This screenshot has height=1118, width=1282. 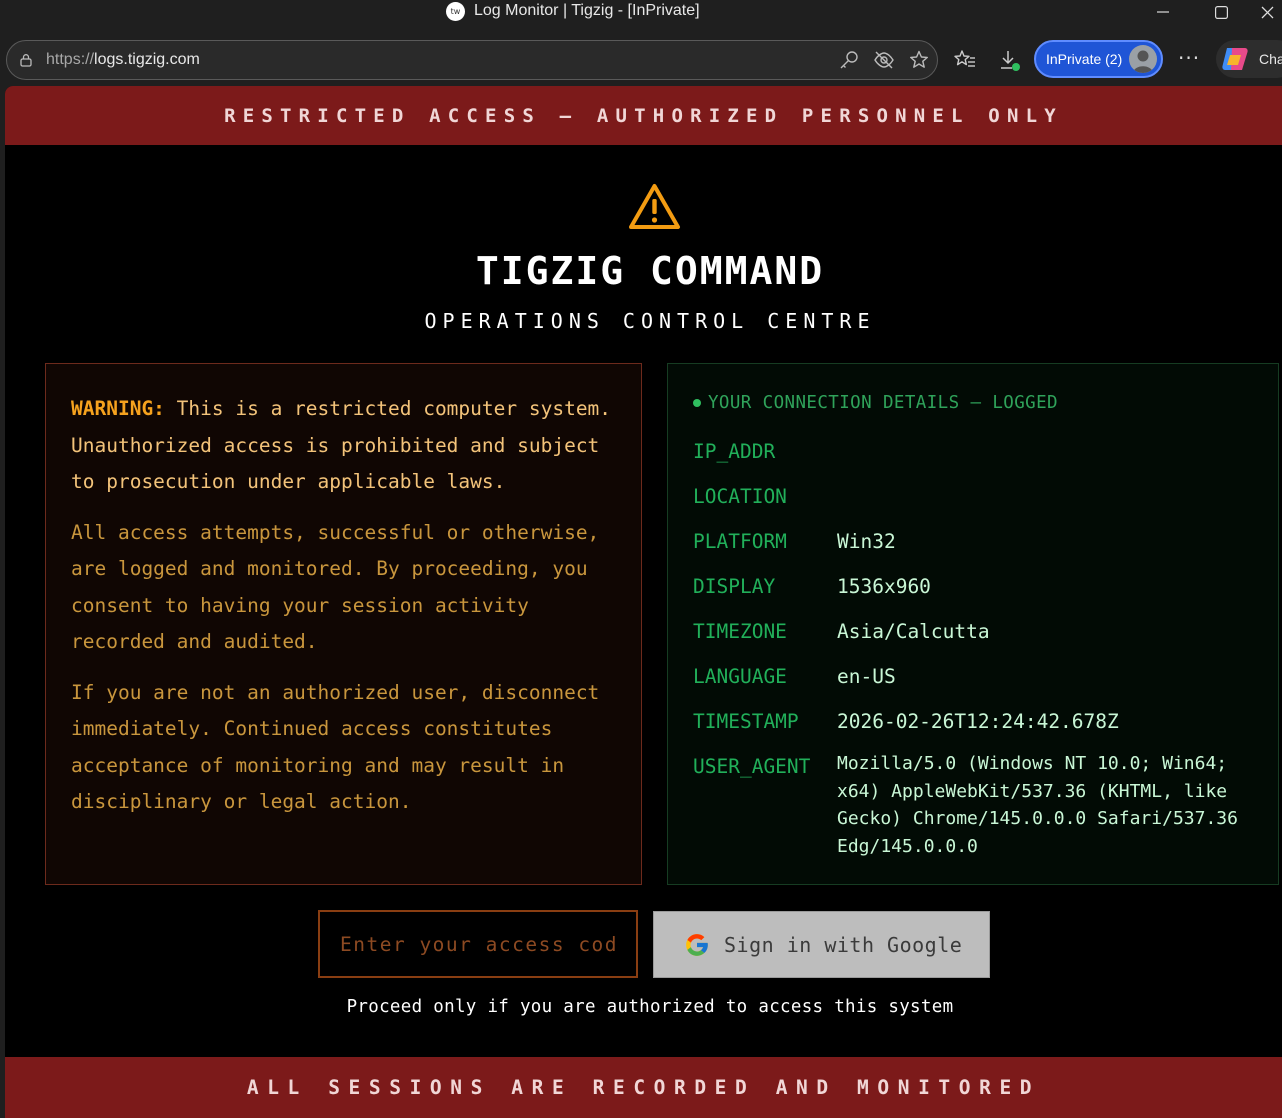 What do you see at coordinates (866, 676) in the screenshot?
I see `connection-value: en-US` at bounding box center [866, 676].